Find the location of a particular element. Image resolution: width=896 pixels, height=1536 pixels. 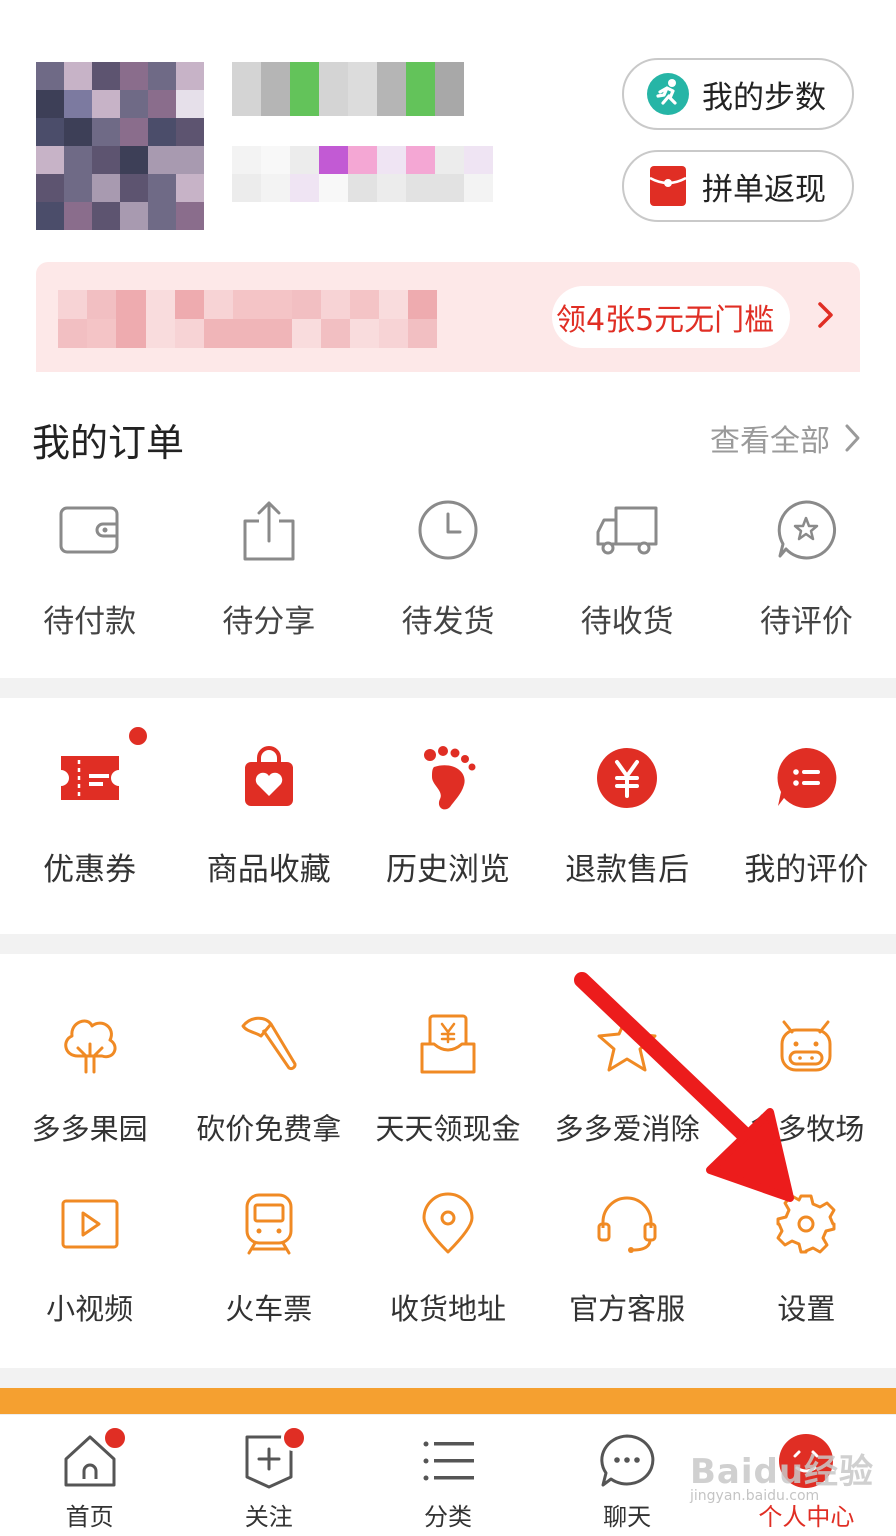

view-all-label: 查看全部 is located at coordinates (770, 441).